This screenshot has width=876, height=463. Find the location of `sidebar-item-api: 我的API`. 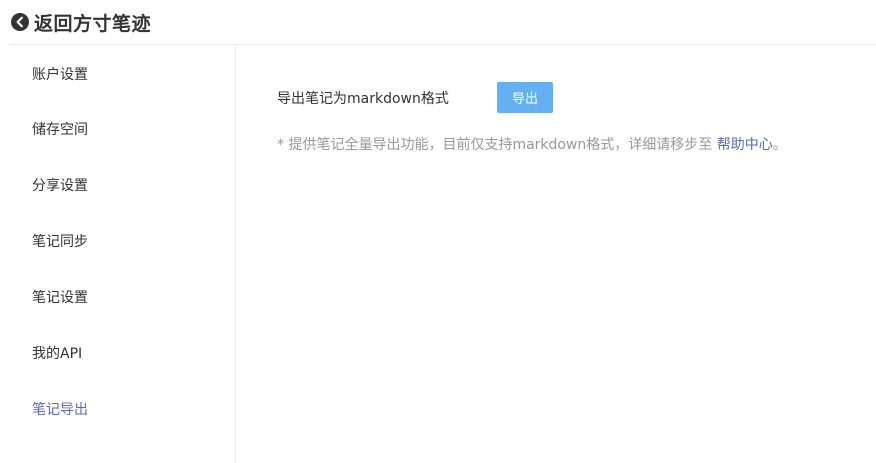

sidebar-item-api: 我的API is located at coordinates (122, 353).